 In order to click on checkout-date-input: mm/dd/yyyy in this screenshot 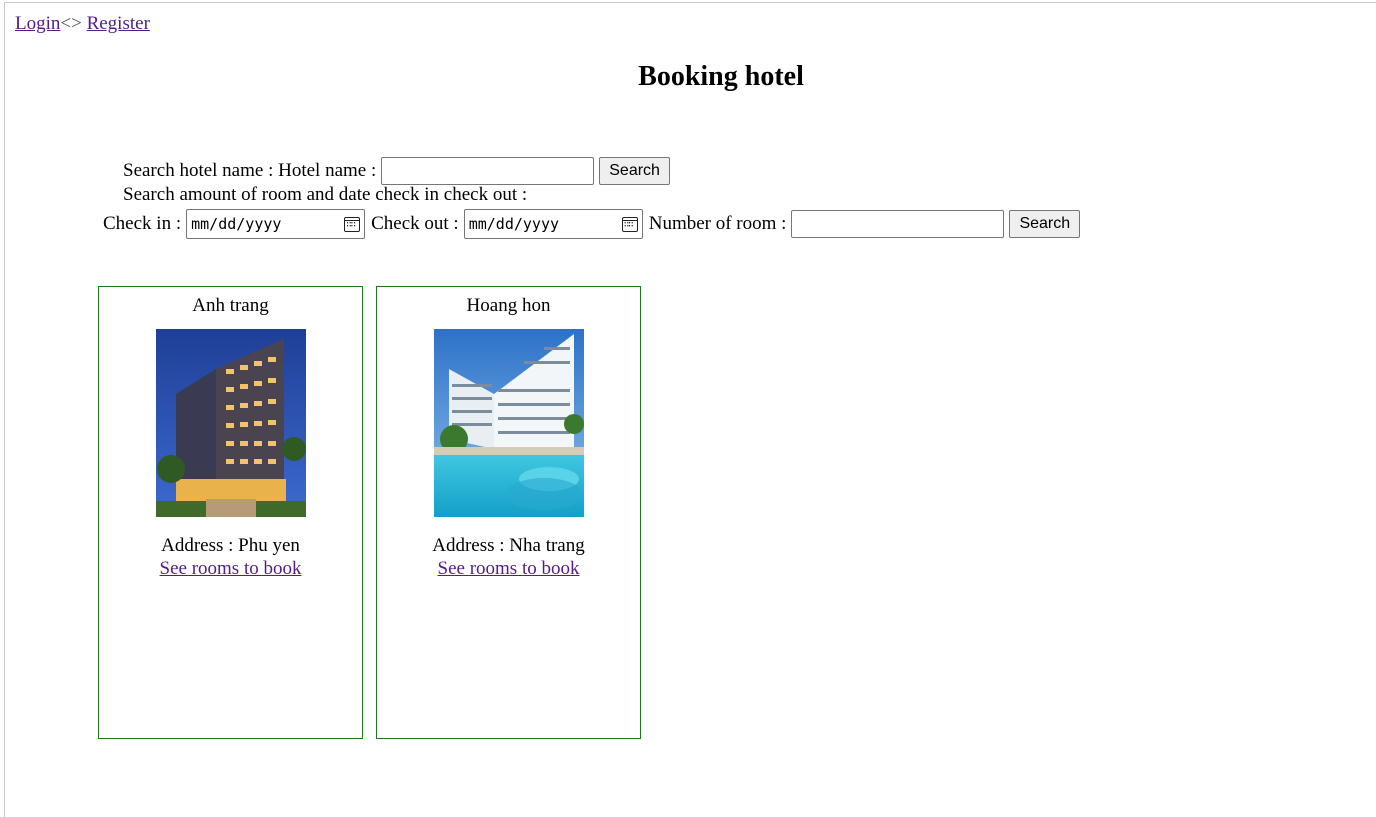, I will do `click(553, 224)`.